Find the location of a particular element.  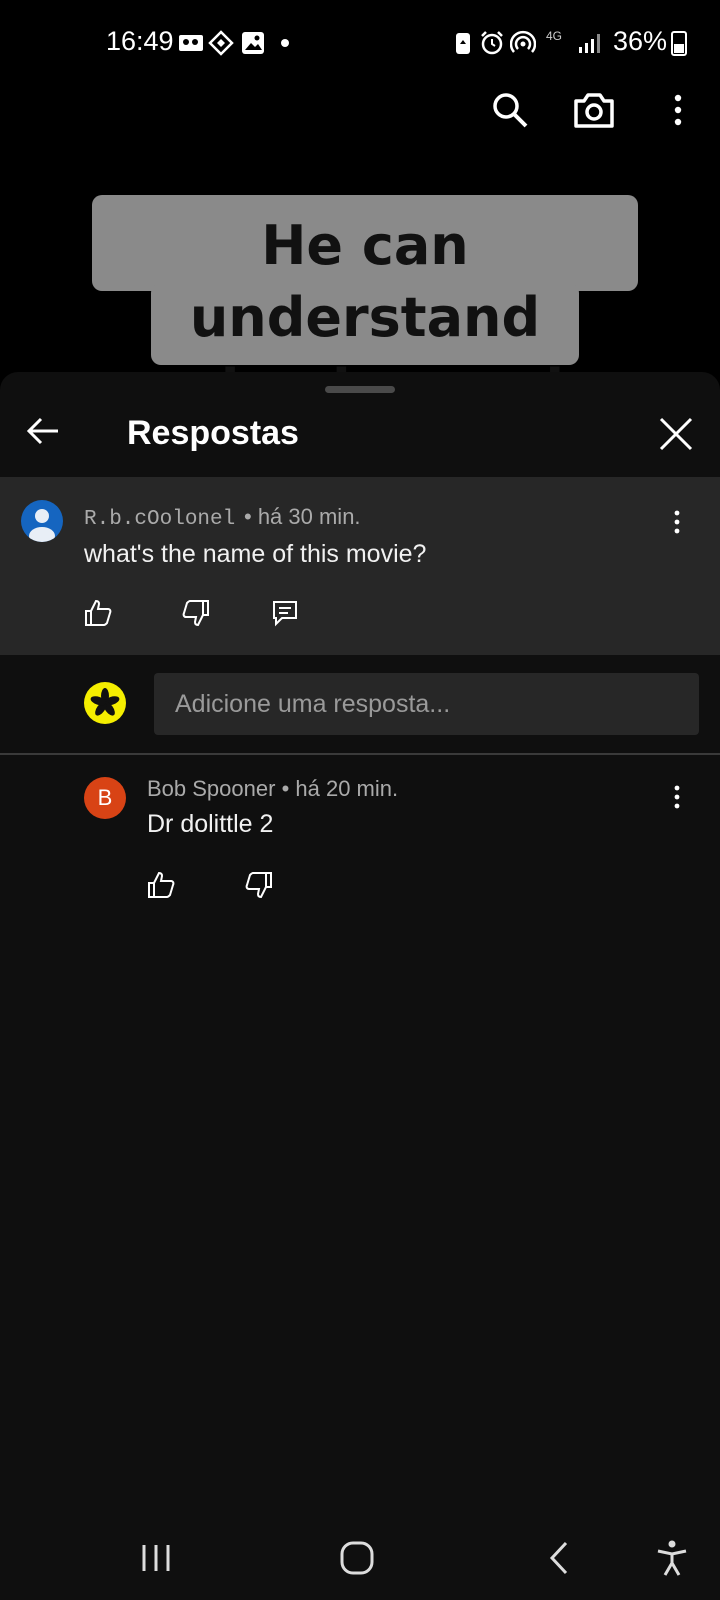

signal-icon is located at coordinates (589, 43).